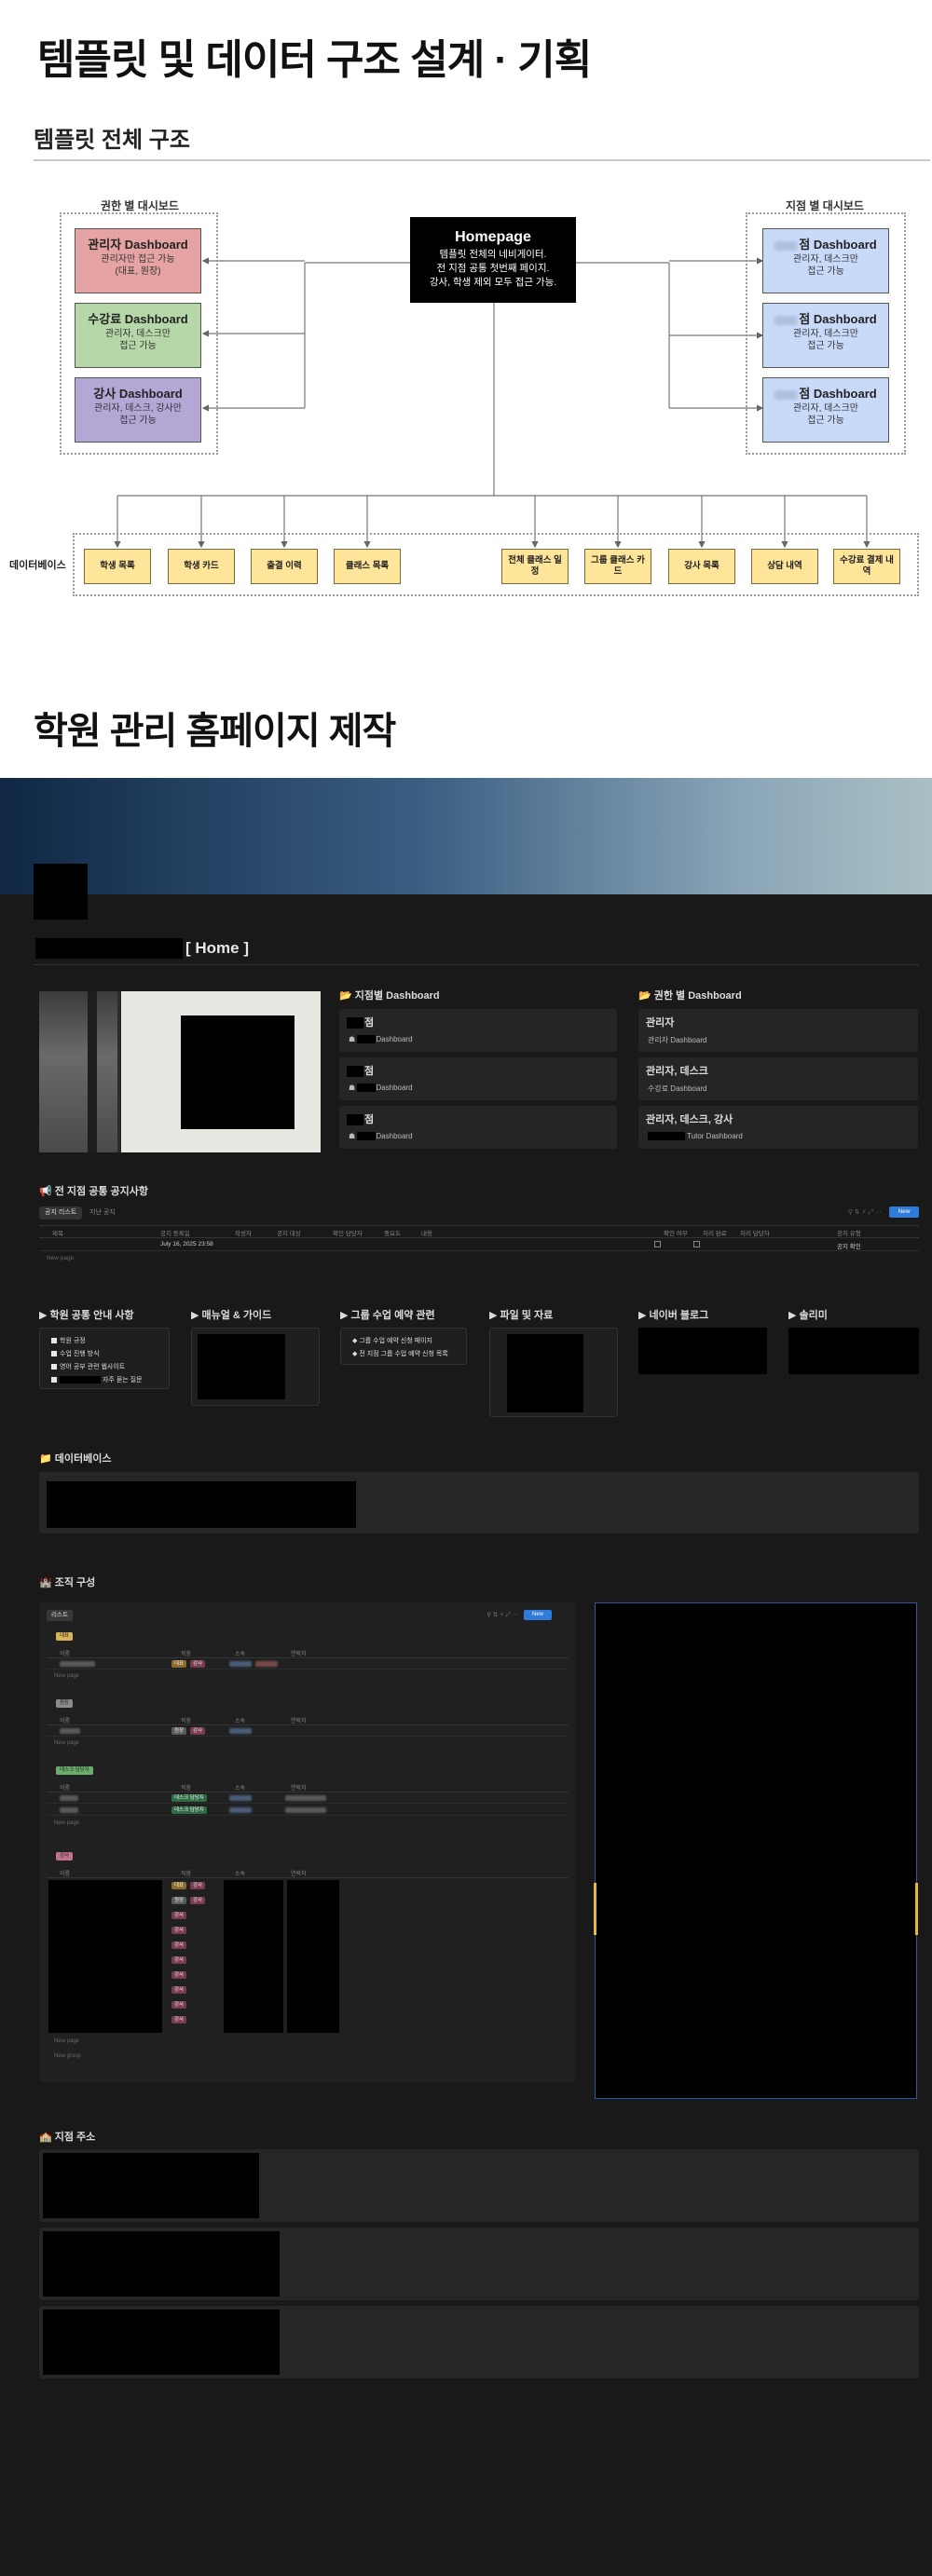 The width and height of the screenshot is (932, 2576). I want to click on new-notice-button: New, so click(904, 1212).